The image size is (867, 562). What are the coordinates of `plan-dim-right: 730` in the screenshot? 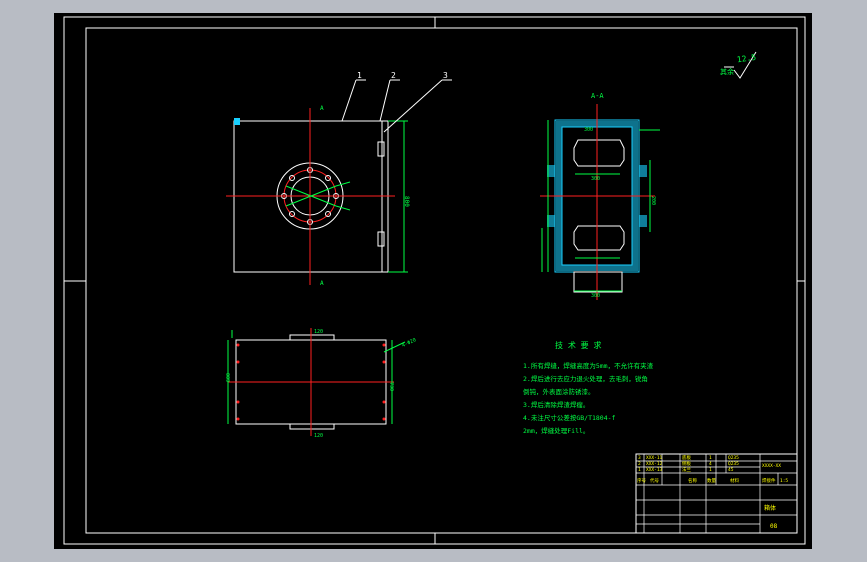 It's located at (391, 386).